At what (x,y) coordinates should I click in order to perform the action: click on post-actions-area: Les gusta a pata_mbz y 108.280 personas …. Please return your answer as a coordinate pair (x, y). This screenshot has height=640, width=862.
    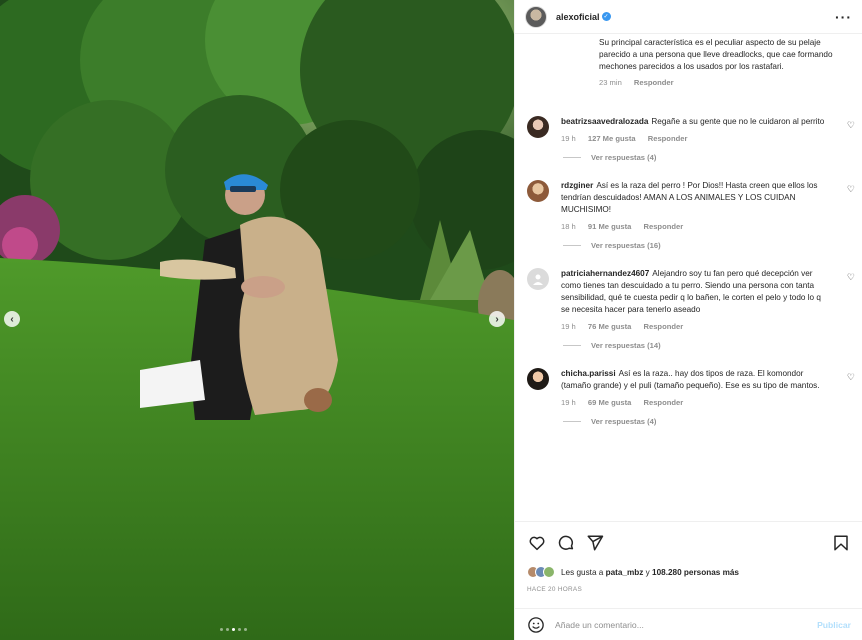
    Looking at the image, I should click on (688, 557).